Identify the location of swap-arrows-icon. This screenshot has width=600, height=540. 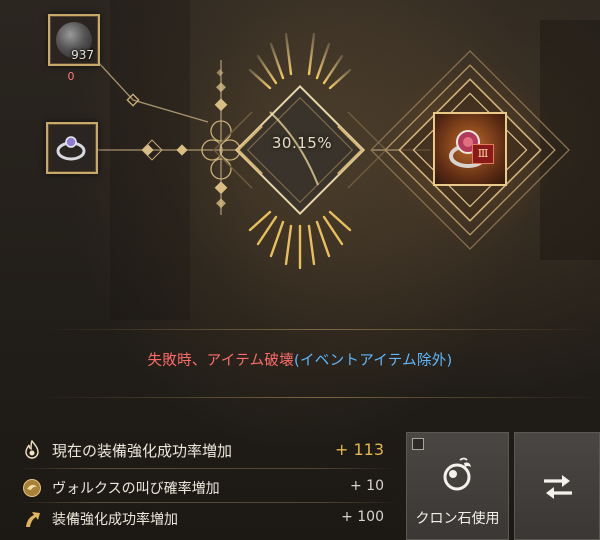
(558, 487).